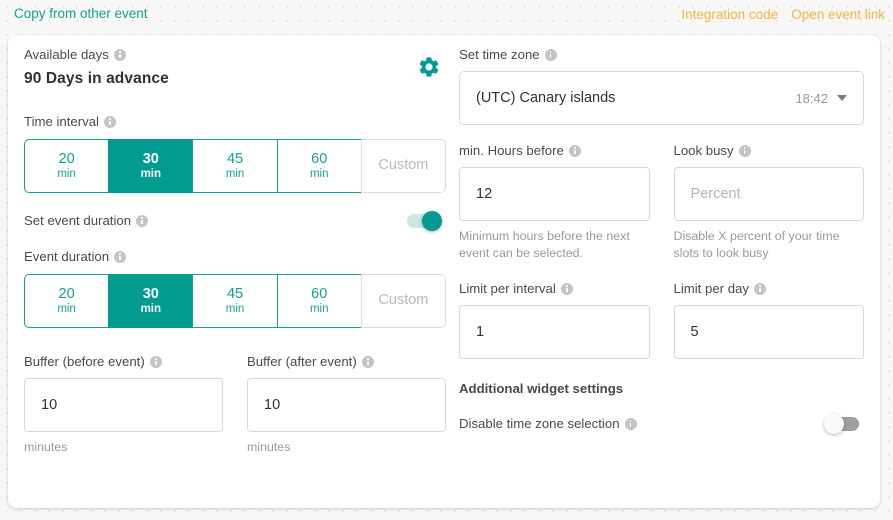  What do you see at coordinates (61, 121) in the screenshot?
I see `time-interval-label-text: Time interval` at bounding box center [61, 121].